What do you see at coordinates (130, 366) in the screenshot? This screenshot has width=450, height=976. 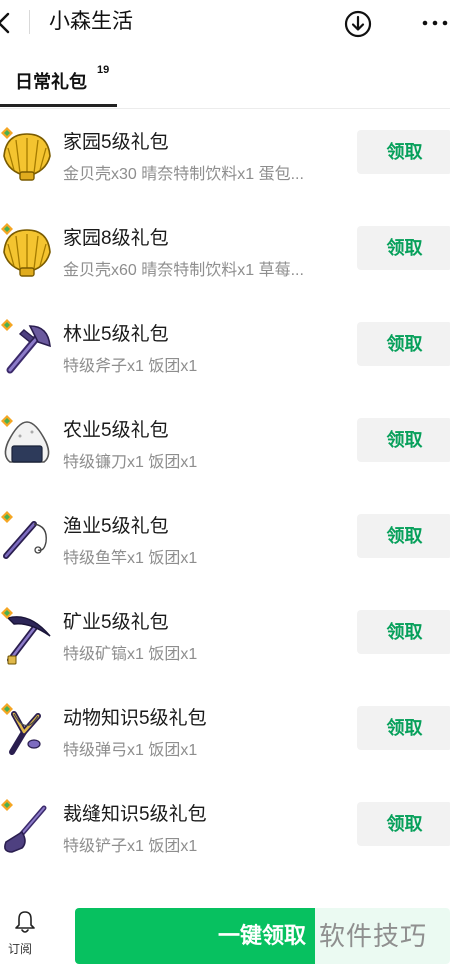 I see `item-description: 特级斧子x1 饭团x1` at bounding box center [130, 366].